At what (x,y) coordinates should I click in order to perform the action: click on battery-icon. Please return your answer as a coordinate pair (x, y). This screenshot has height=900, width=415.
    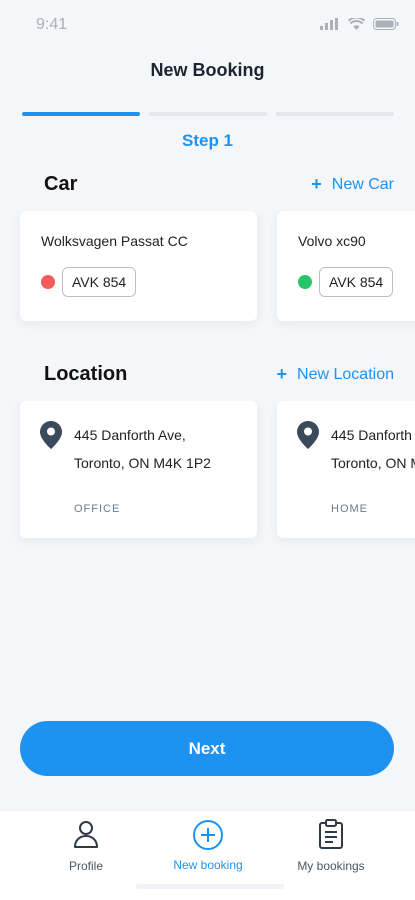
    Looking at the image, I should click on (386, 24).